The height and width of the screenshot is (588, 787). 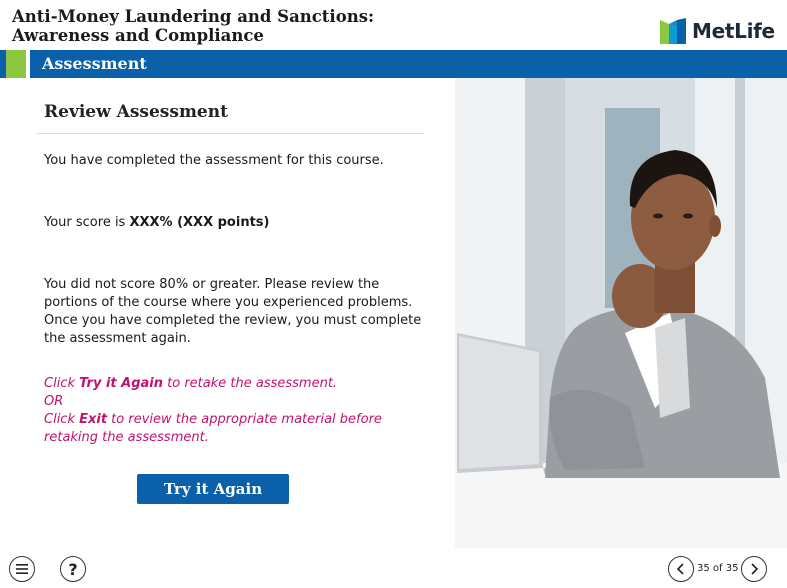 I want to click on previous-page-button, so click(x=681, y=569).